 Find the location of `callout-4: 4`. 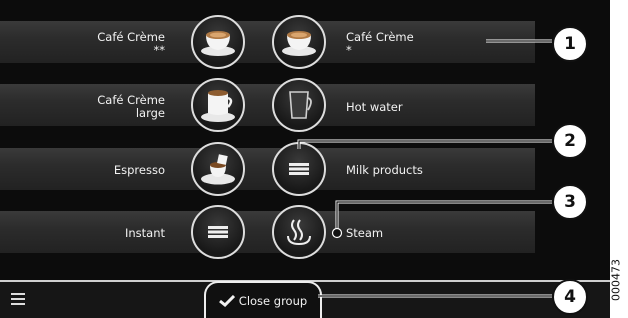

callout-4: 4 is located at coordinates (570, 297).